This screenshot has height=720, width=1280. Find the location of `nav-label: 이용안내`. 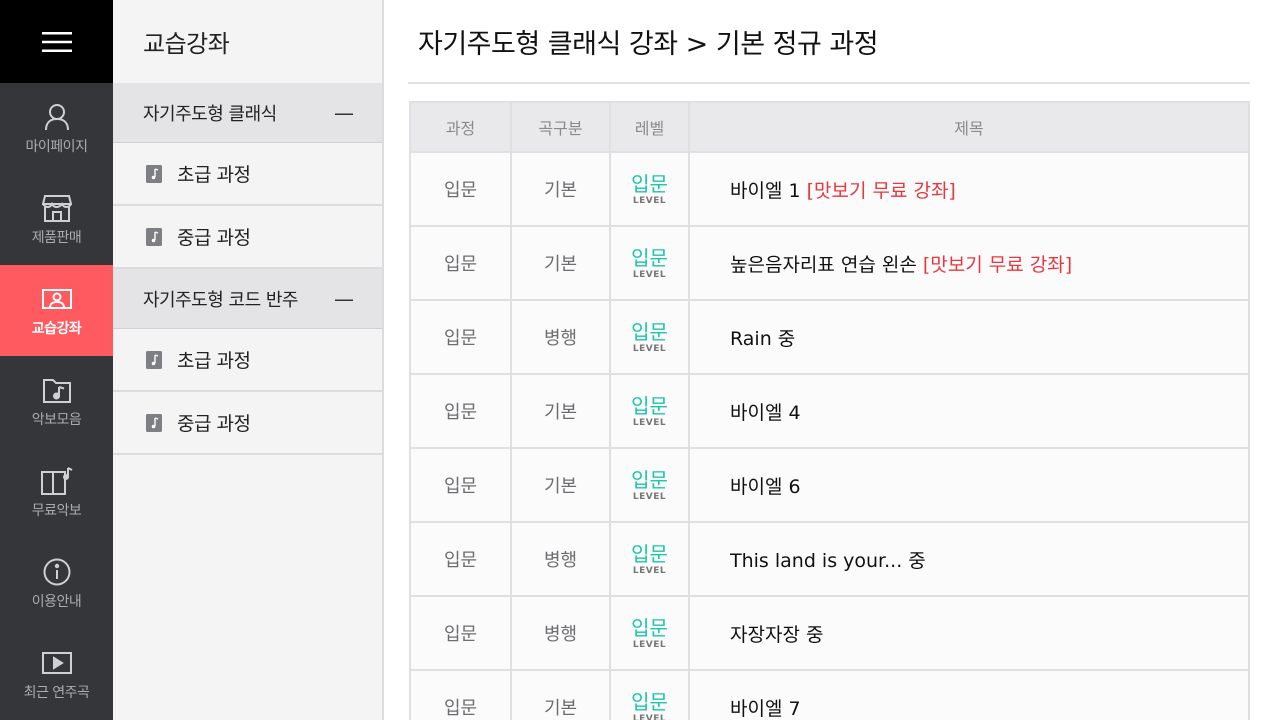

nav-label: 이용안내 is located at coordinates (56, 601).